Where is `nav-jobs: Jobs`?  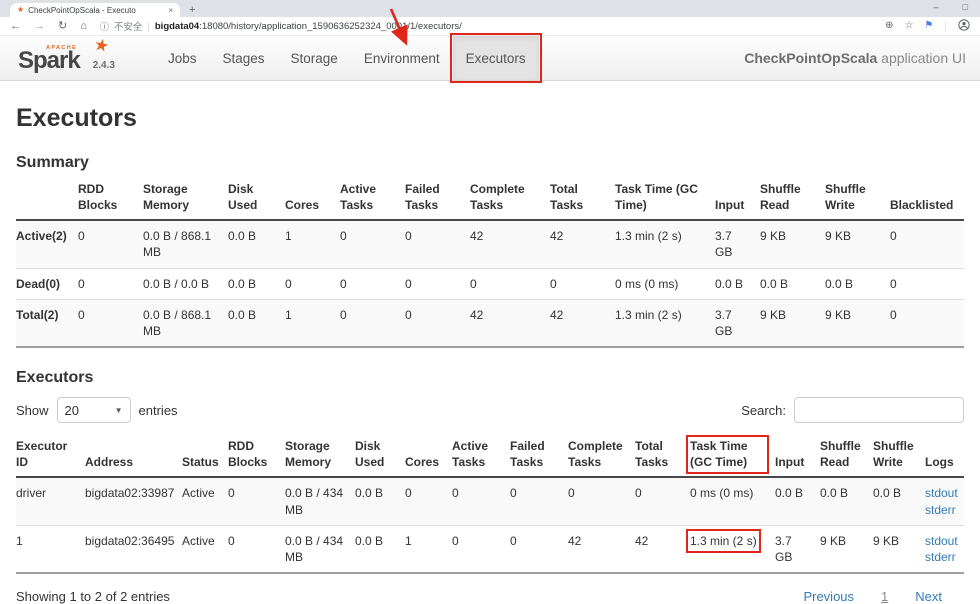
nav-jobs: Jobs is located at coordinates (182, 58).